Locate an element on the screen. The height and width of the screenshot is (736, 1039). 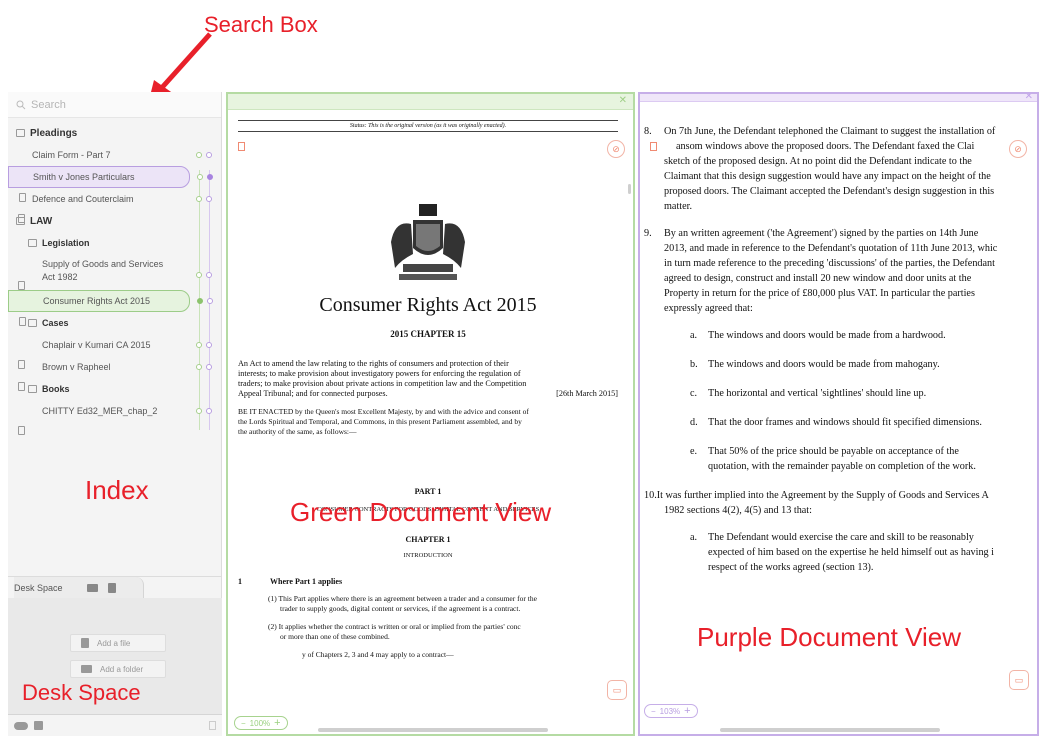
chapter-heading: CHAPTER 1 is located at coordinates (428, 539).